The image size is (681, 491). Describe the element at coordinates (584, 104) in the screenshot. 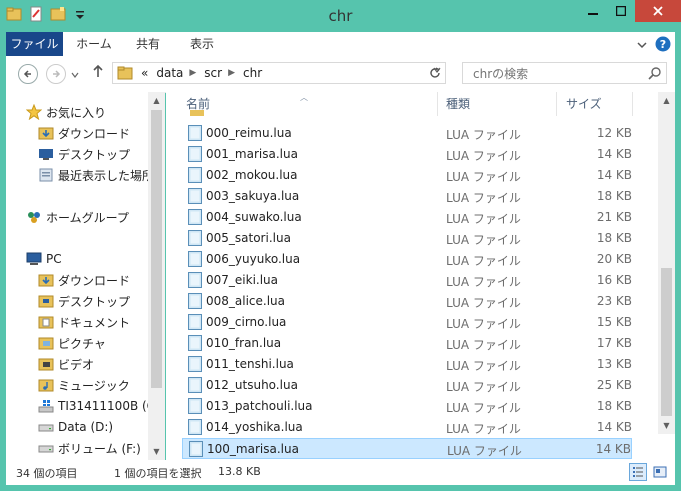

I see `column-header-size: サイズ` at that location.